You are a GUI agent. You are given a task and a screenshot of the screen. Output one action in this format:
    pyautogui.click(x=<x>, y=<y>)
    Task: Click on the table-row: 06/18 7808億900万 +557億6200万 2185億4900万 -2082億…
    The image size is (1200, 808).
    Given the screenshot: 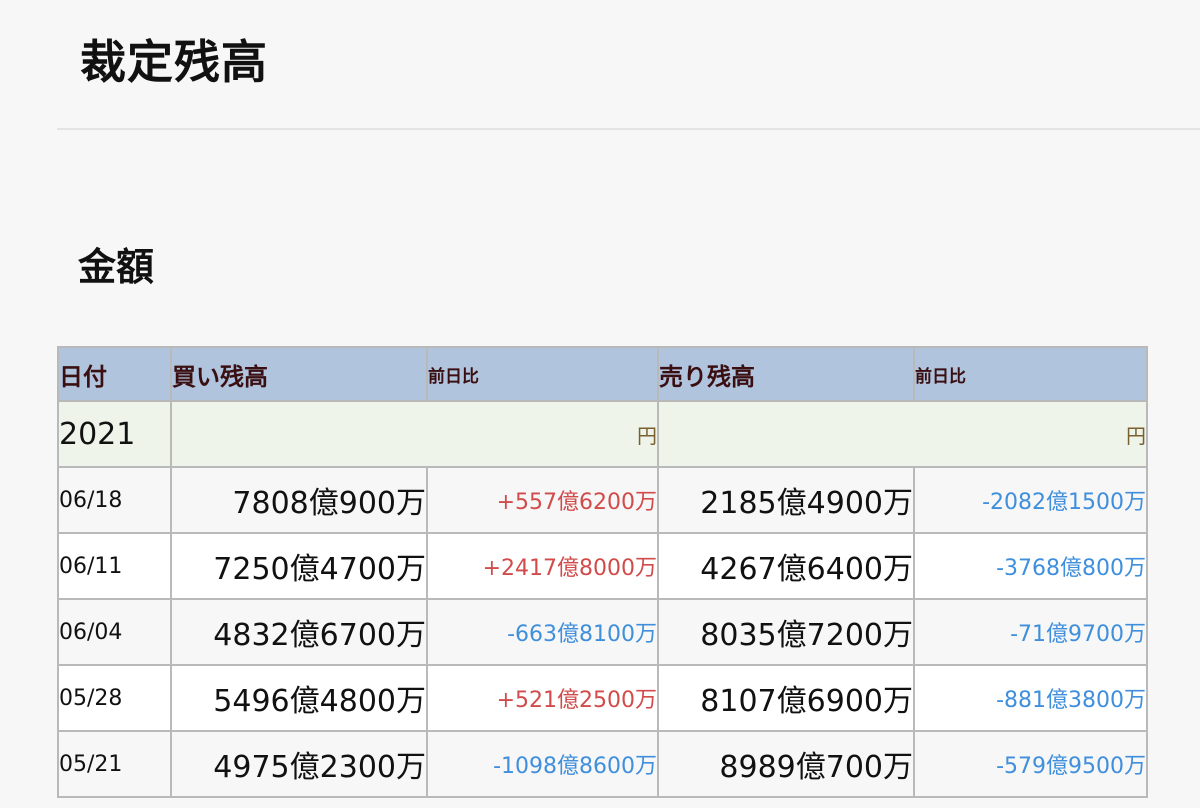 What is the action you would take?
    pyautogui.click(x=602, y=500)
    